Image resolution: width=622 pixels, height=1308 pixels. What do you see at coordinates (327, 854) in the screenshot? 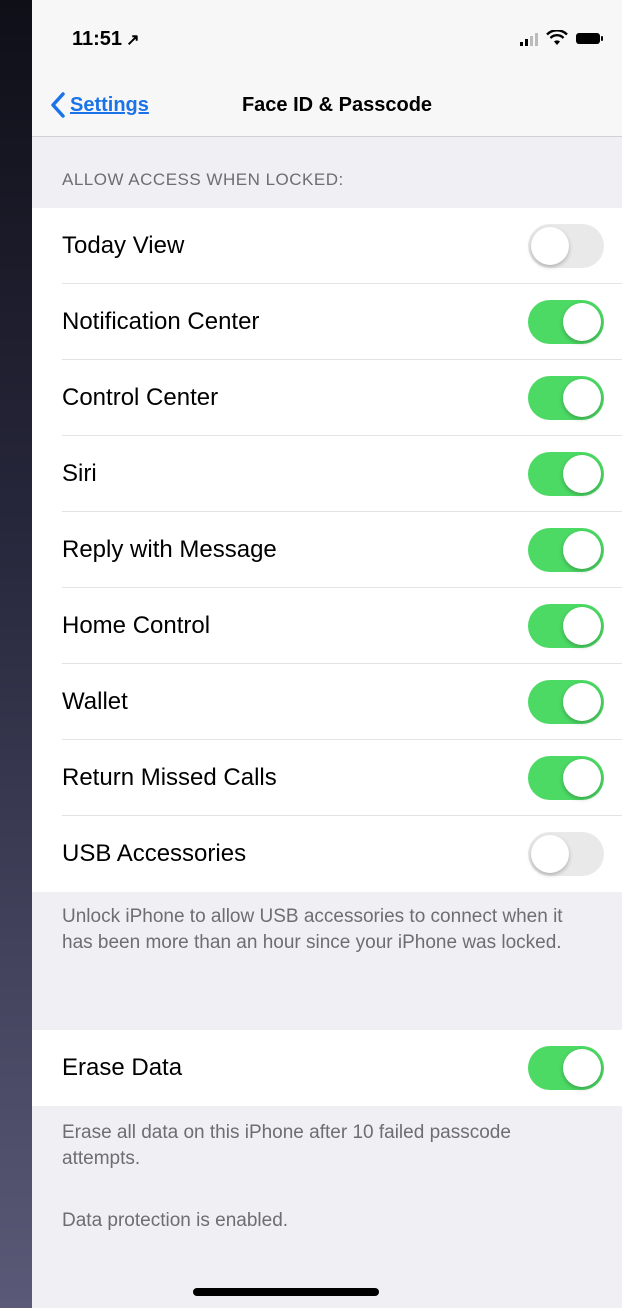
I see `toggle-row: USB Accessories` at bounding box center [327, 854].